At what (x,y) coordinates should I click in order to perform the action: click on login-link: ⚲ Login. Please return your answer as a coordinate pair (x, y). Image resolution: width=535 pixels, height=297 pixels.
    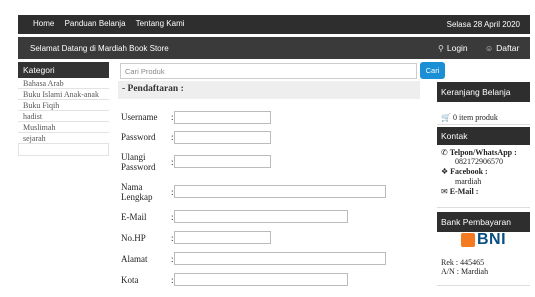
    Looking at the image, I should click on (453, 48).